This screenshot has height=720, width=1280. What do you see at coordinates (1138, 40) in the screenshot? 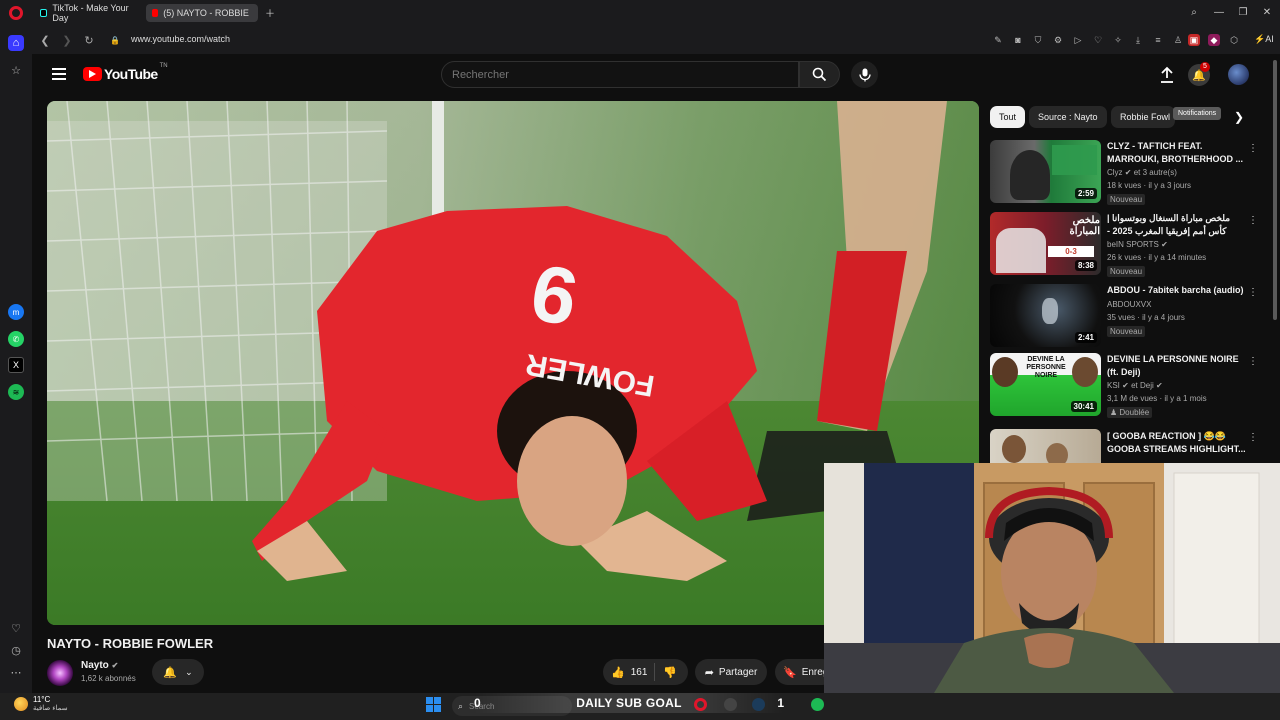
I see `download-icon: ⤓` at bounding box center [1138, 40].